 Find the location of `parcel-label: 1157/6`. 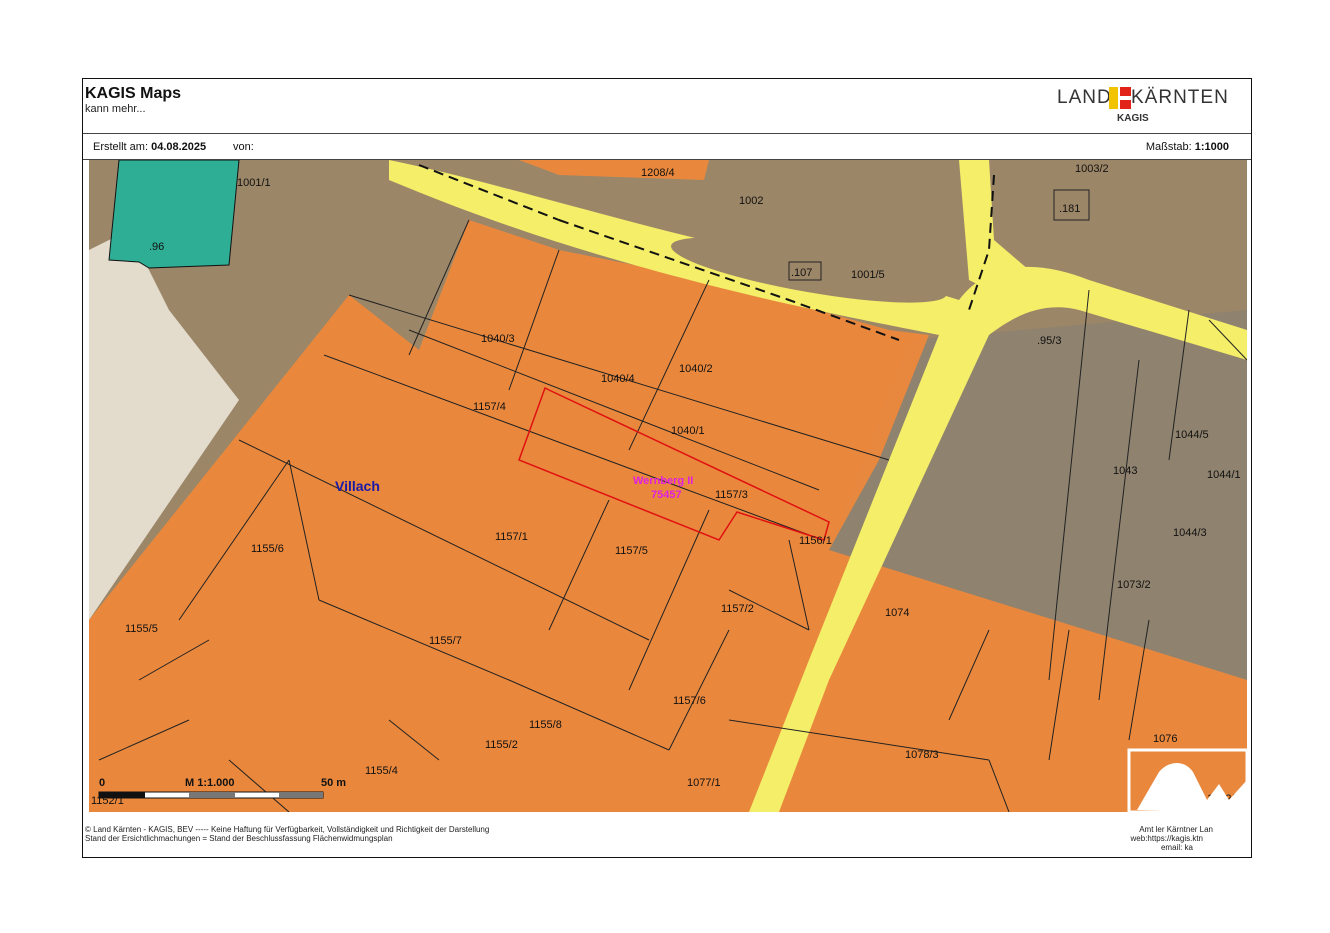

parcel-label: 1157/6 is located at coordinates (689, 701).